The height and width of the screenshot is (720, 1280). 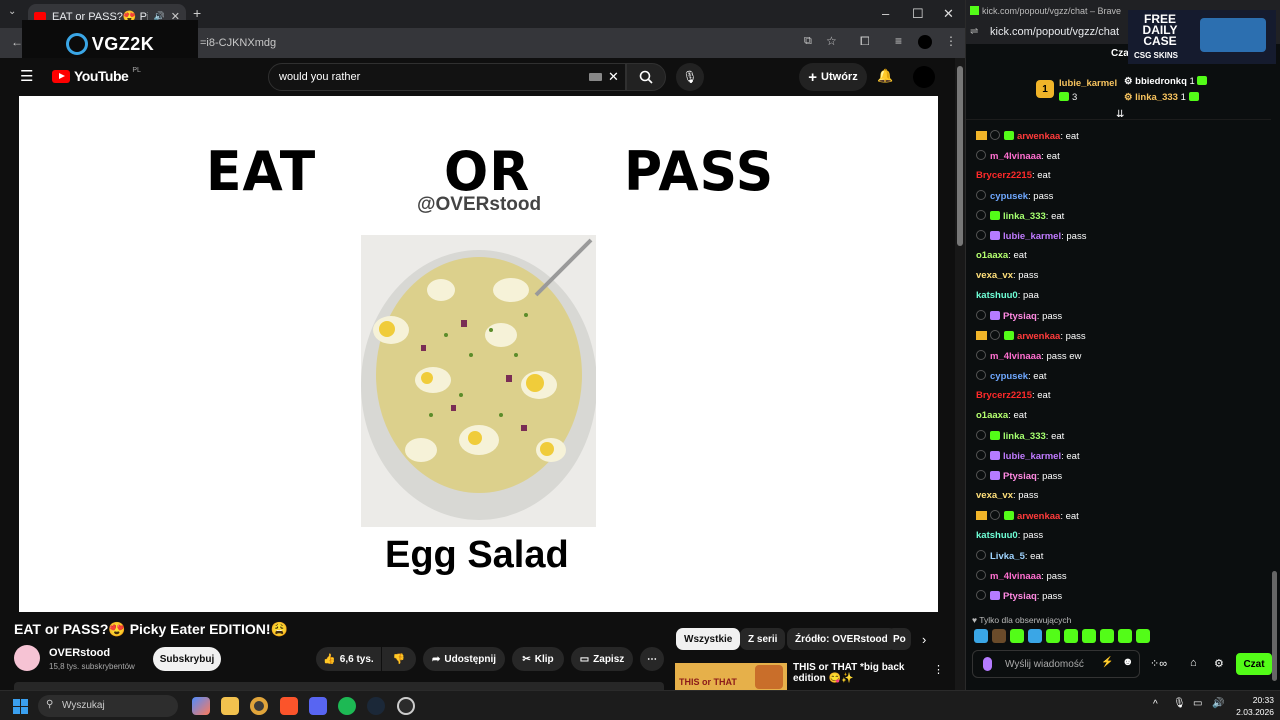 I want to click on expand-leaderboard-icon: ⇊, so click(x=1120, y=114).